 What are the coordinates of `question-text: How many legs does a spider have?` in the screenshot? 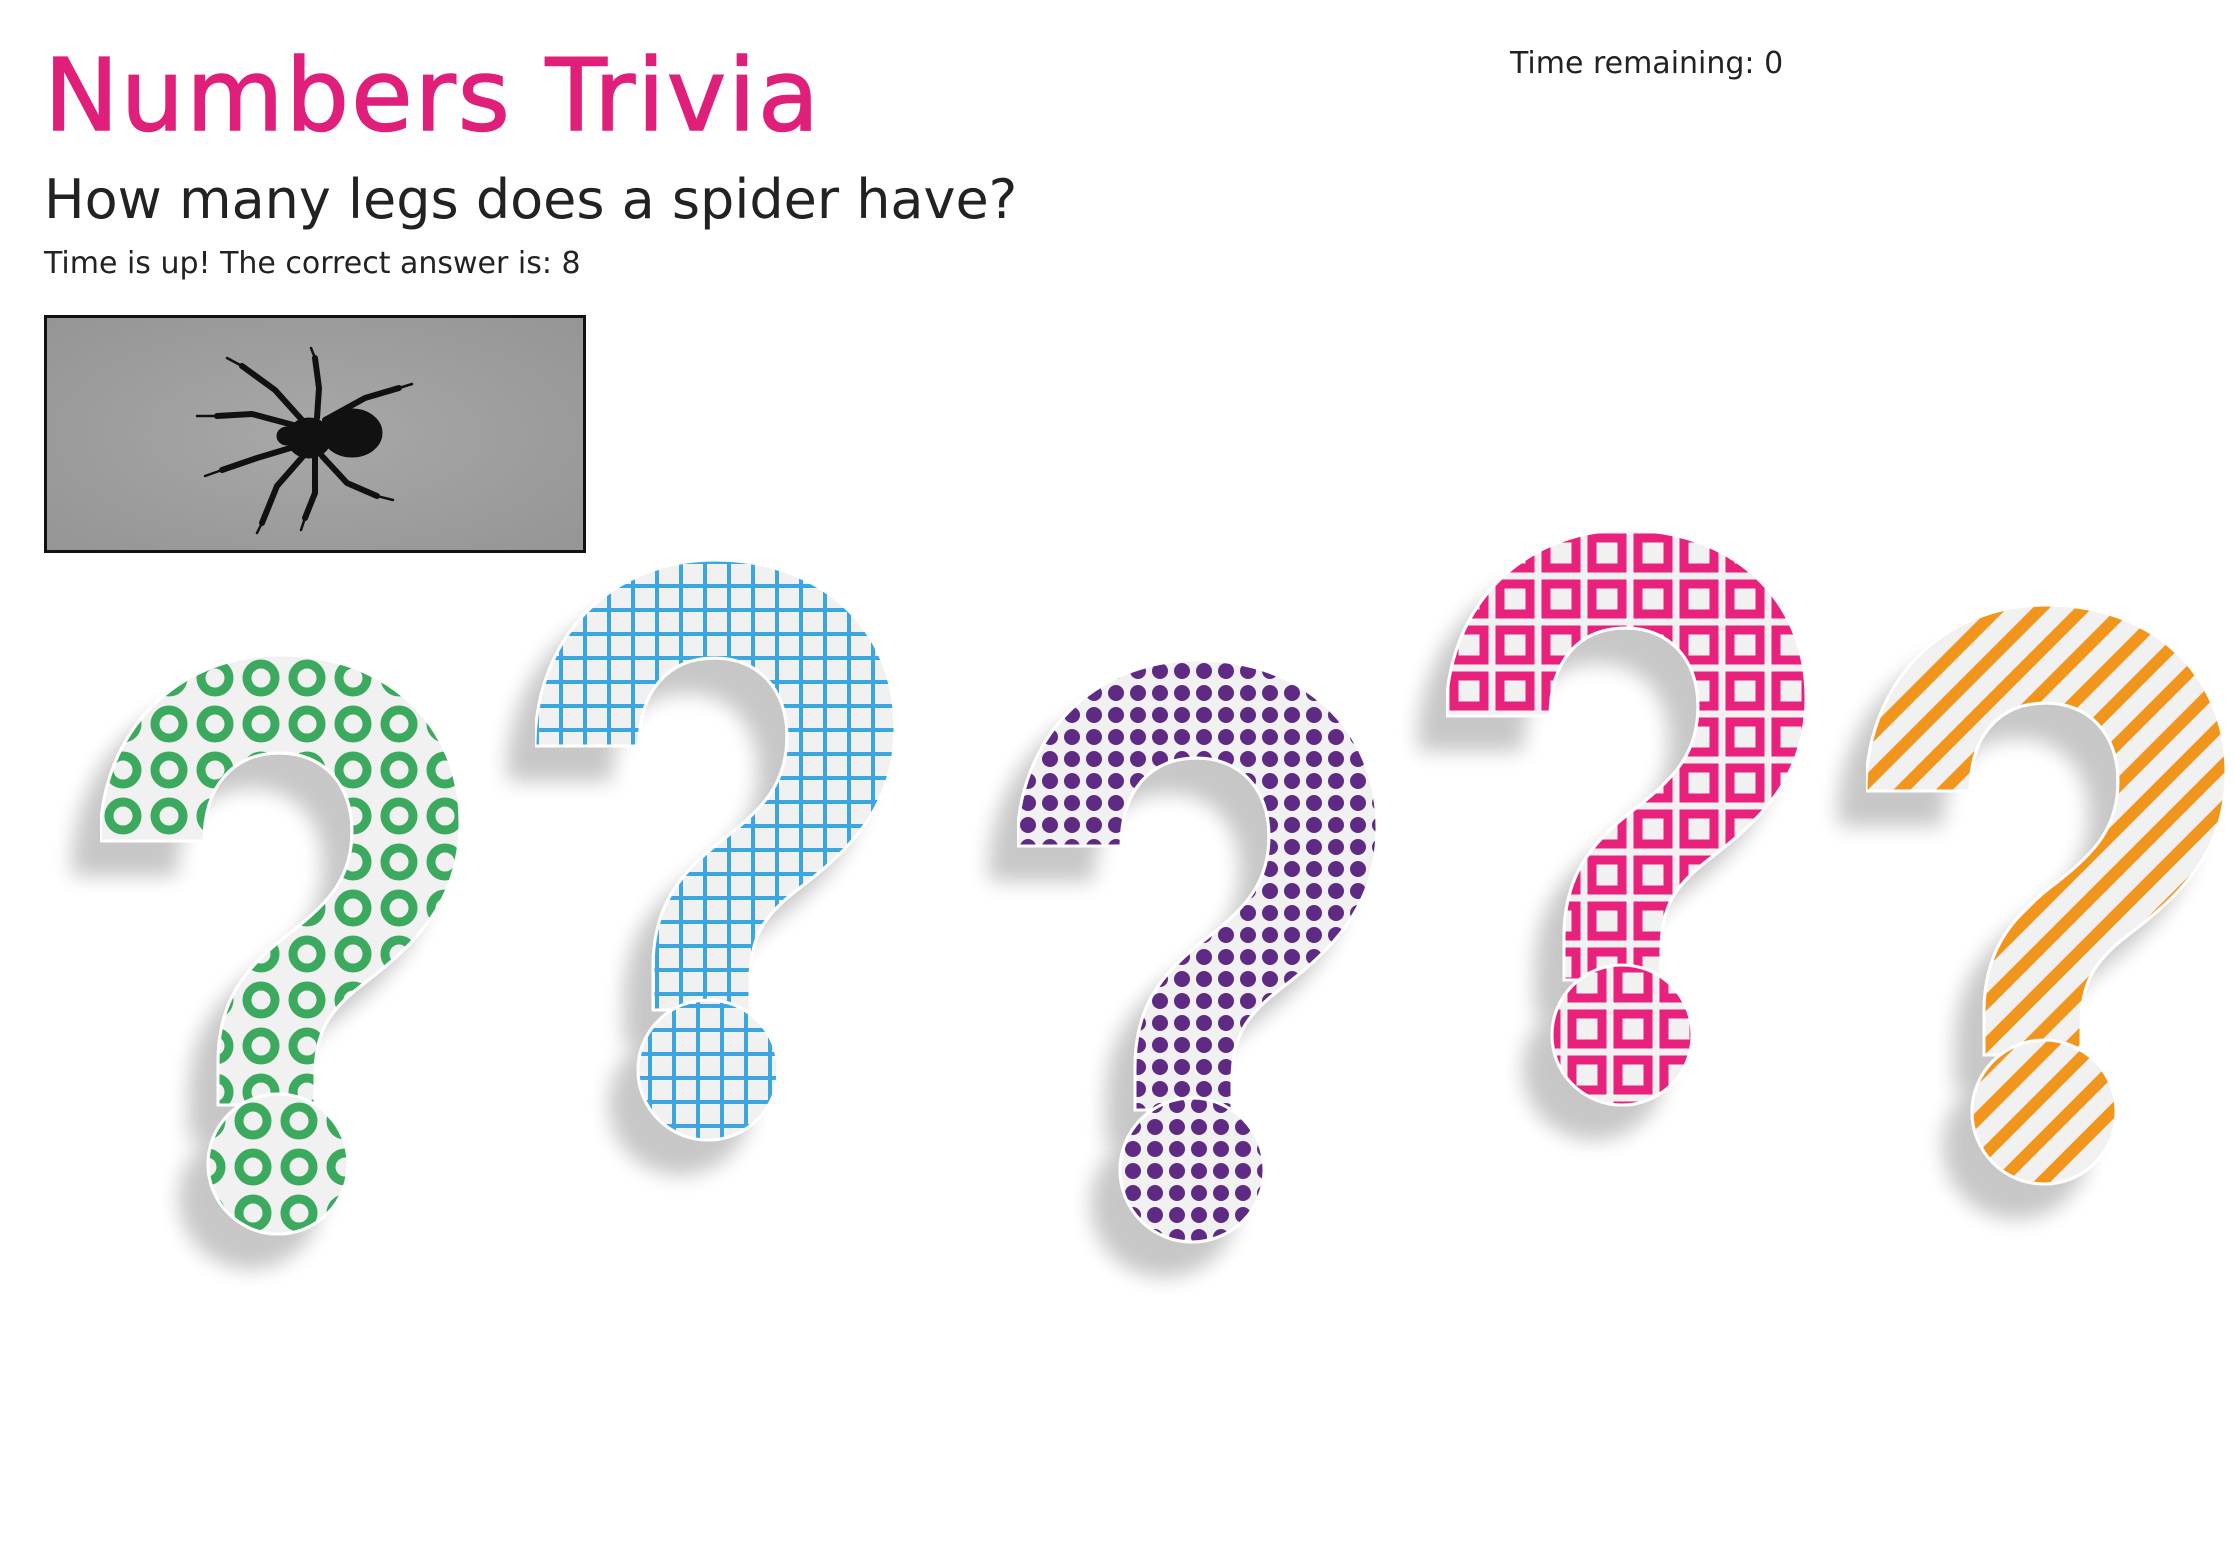 It's located at (531, 199).